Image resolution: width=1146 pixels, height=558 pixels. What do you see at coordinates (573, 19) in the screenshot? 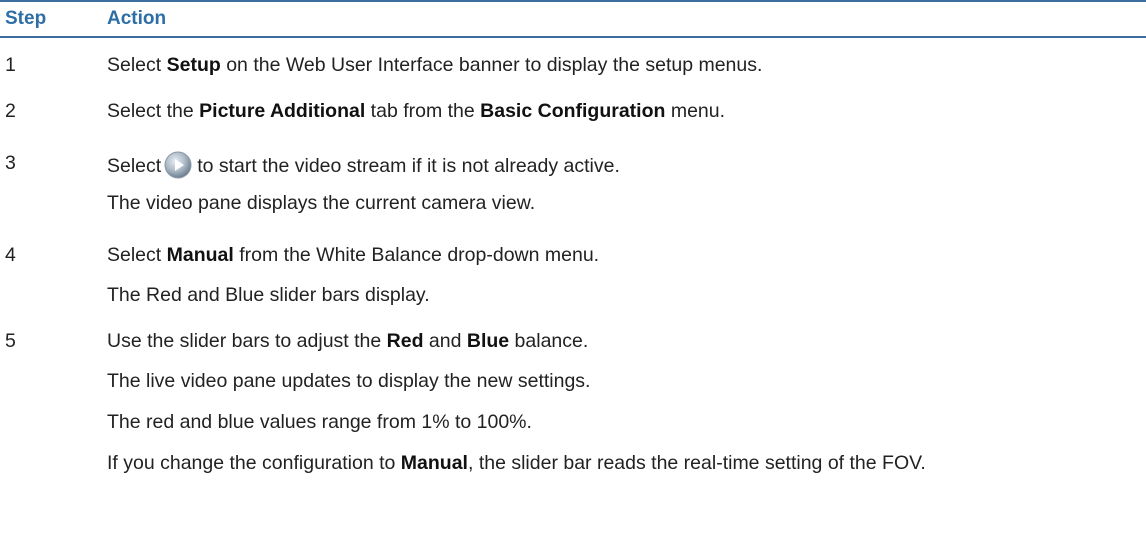
I see `table-header: Step Action` at bounding box center [573, 19].